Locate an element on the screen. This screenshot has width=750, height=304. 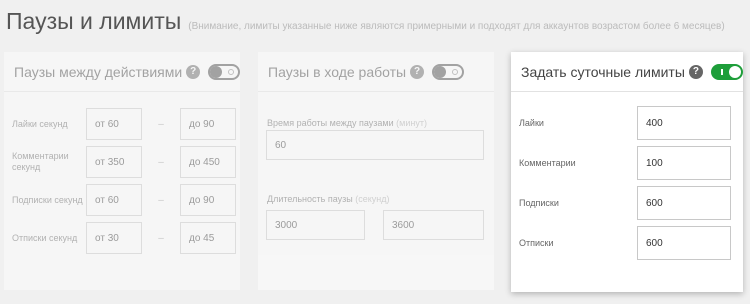
pause-duration-unit: (секунд) is located at coordinates (372, 199).